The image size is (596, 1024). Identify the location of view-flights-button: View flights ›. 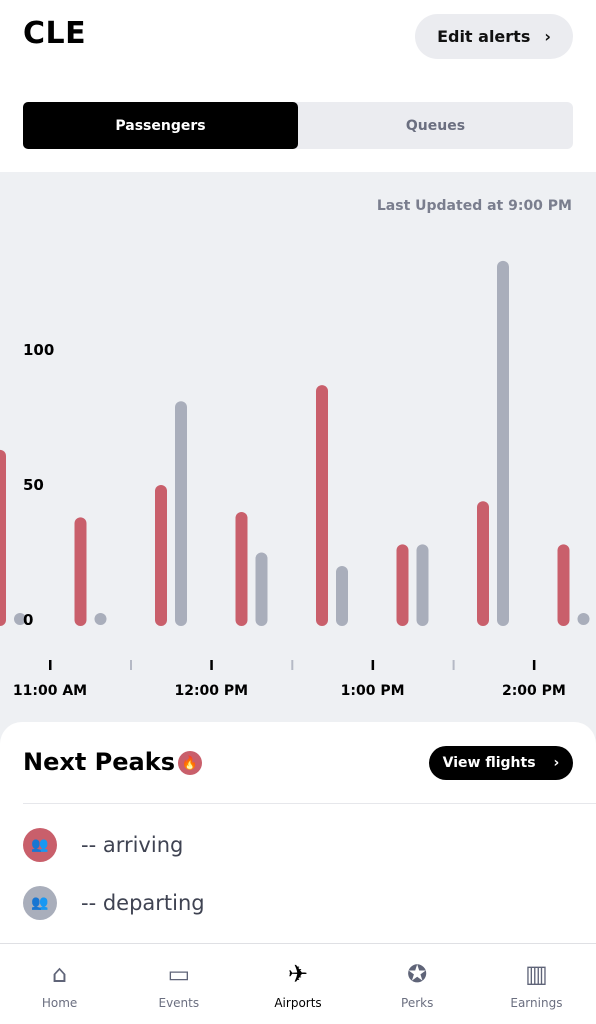
(501, 763).